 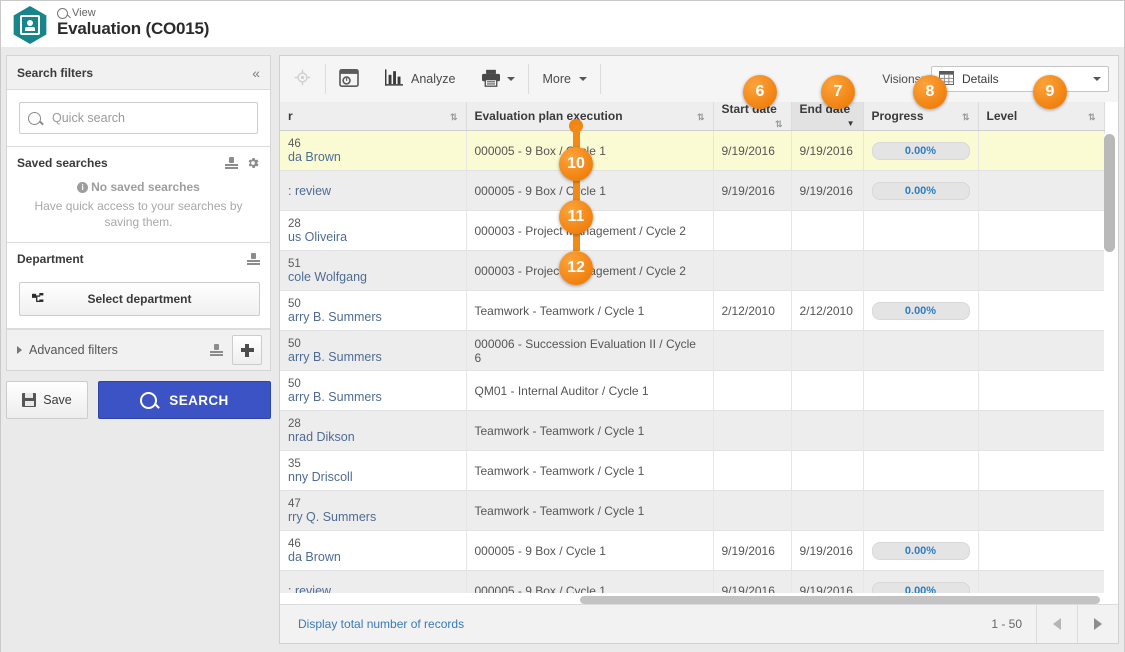 I want to click on search-filters-header: Search filters «, so click(x=138, y=73).